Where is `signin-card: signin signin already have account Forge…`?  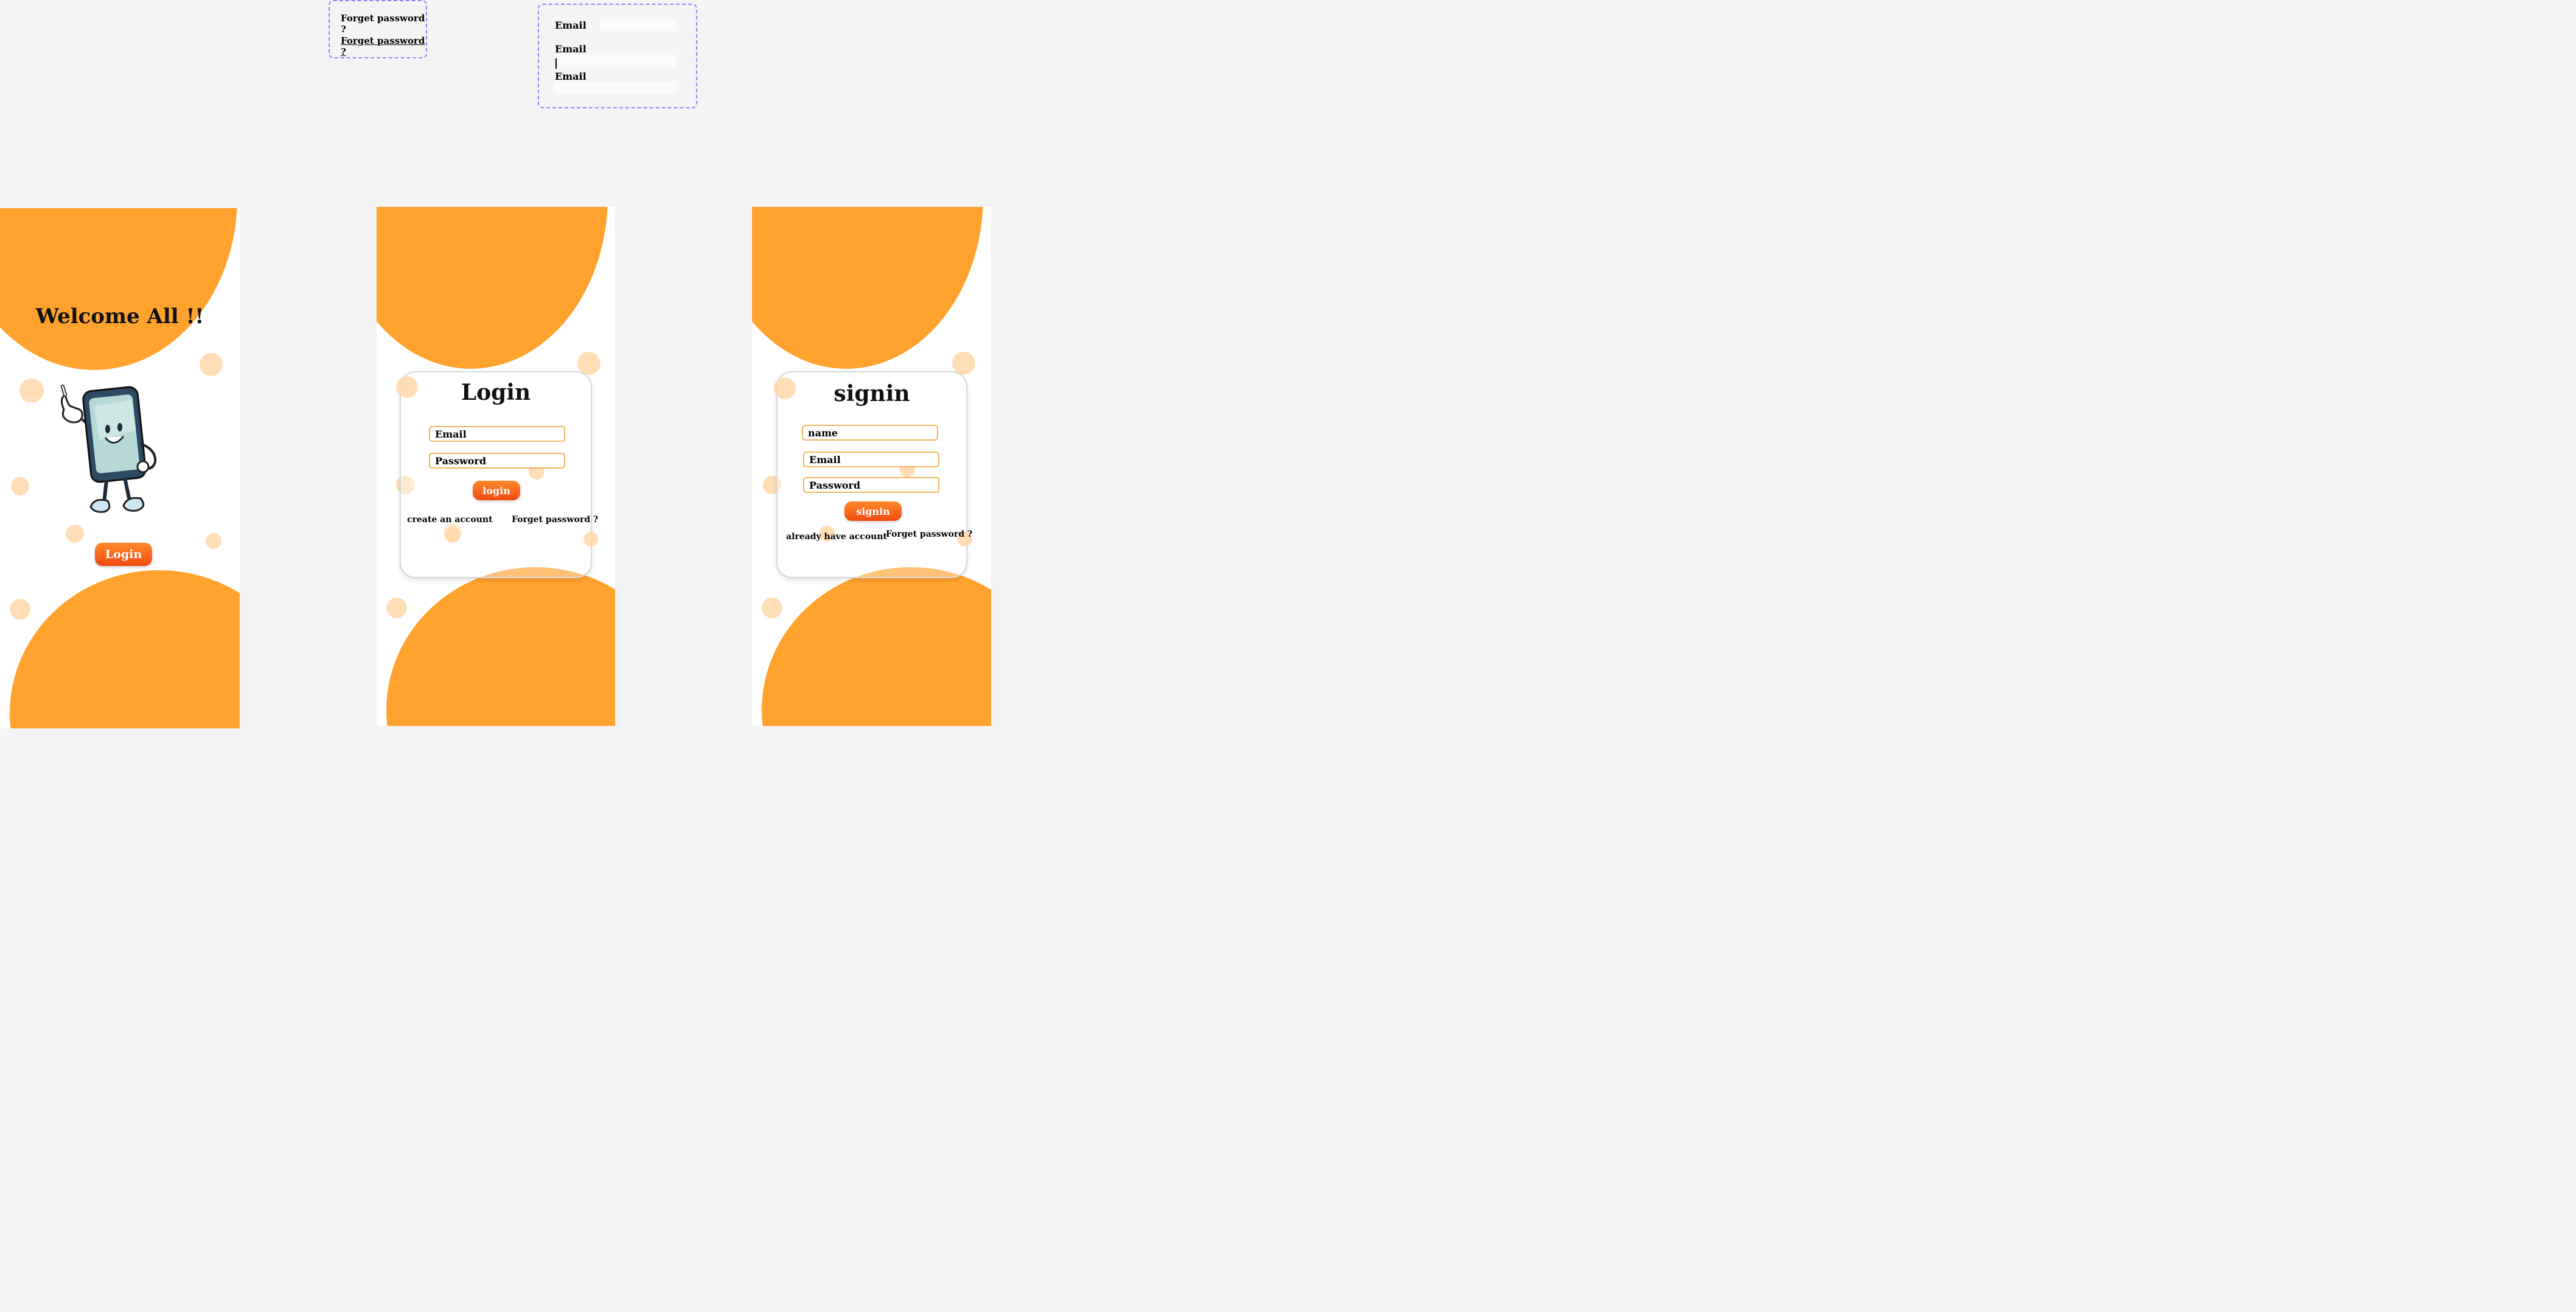 signin-card: signin signin already have account Forge… is located at coordinates (873, 474).